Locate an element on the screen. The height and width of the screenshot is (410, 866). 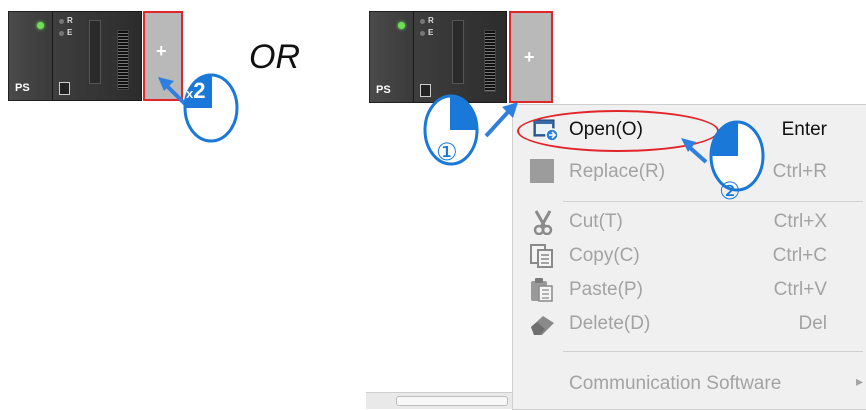
menu-item-shortcut: Del is located at coordinates (812, 323).